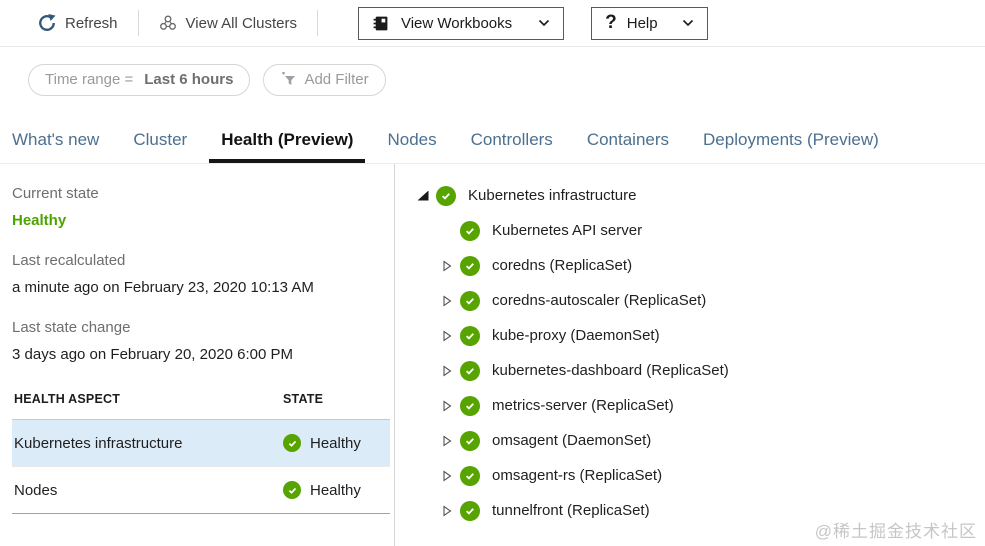 Image resolution: width=985 pixels, height=546 pixels. What do you see at coordinates (55, 193) in the screenshot?
I see `current-state-label: Current state` at bounding box center [55, 193].